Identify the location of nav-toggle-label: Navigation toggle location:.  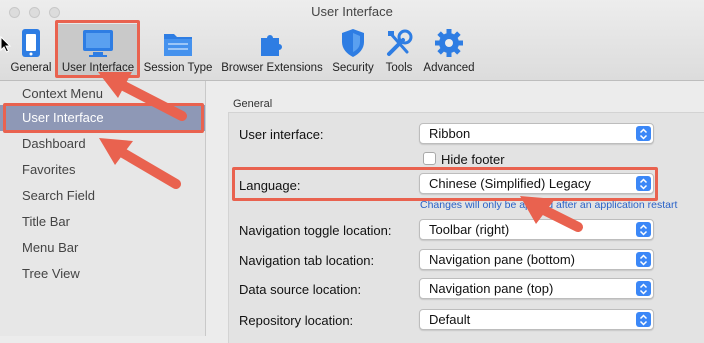
(315, 230).